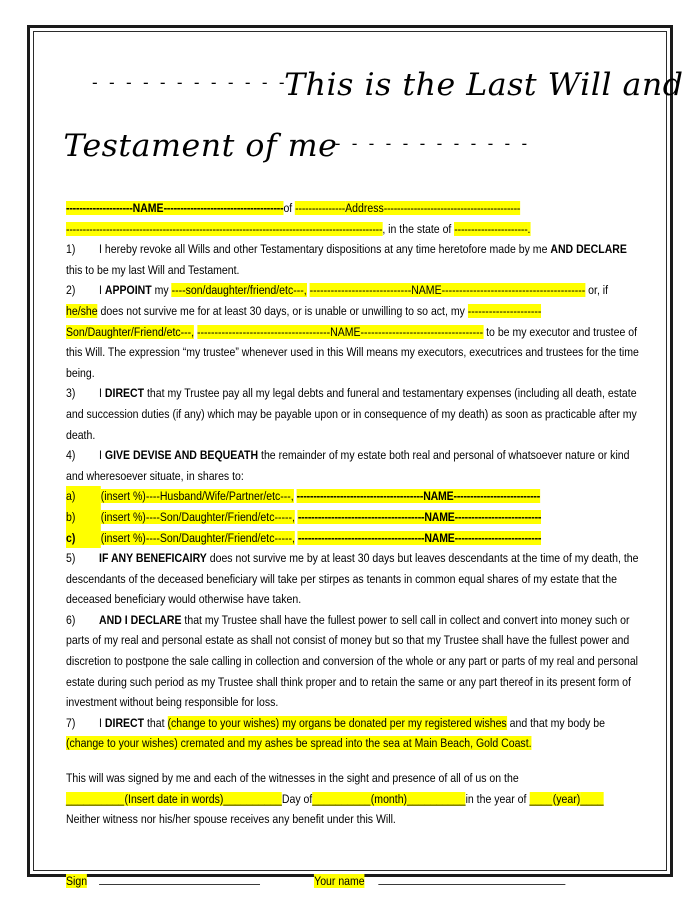 This screenshot has width=696, height=900. Describe the element at coordinates (597, 290) in the screenshot. I see `clause-text: or, if` at that location.